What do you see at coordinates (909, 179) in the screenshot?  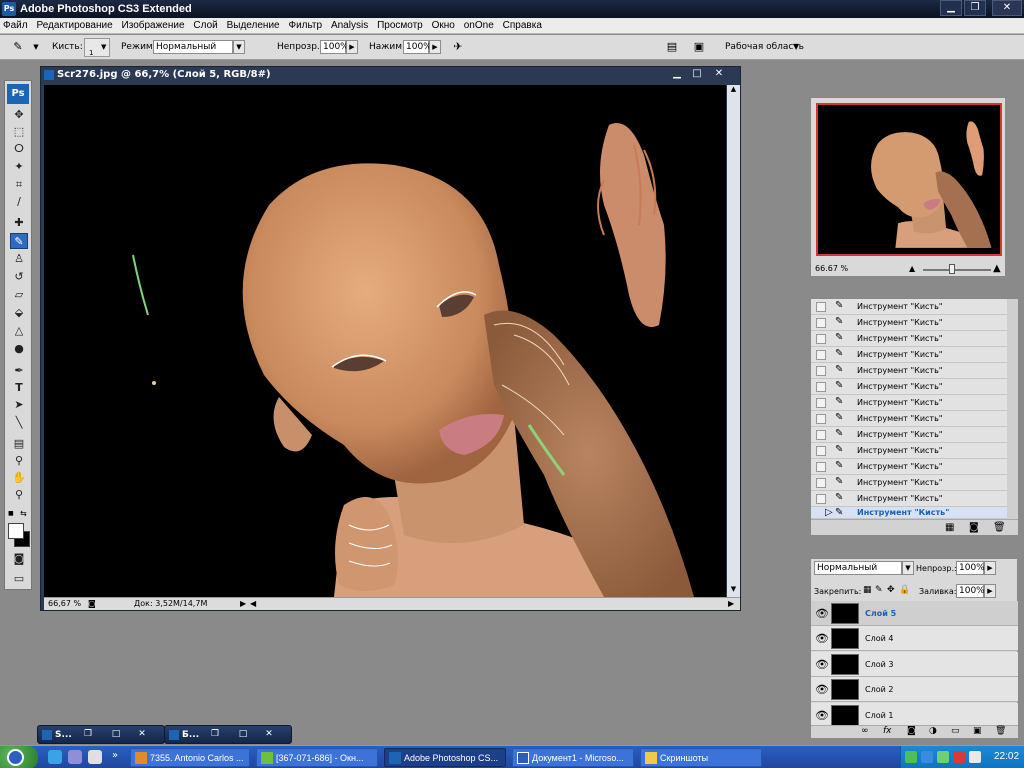 I see `navigator-thumbnail` at bounding box center [909, 179].